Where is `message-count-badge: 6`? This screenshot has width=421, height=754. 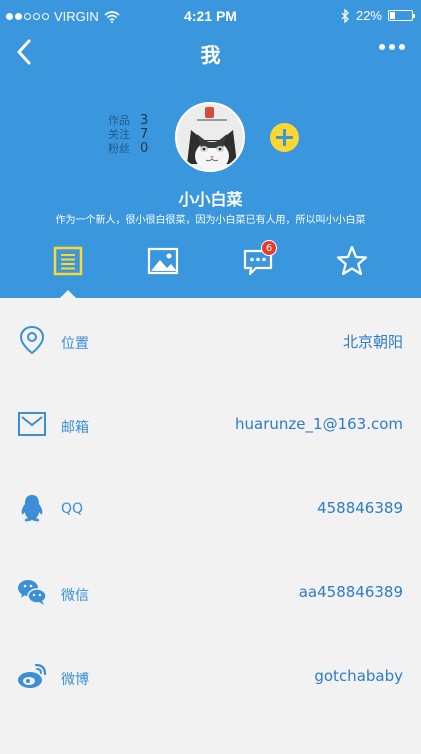
message-count-badge: 6 is located at coordinates (269, 248).